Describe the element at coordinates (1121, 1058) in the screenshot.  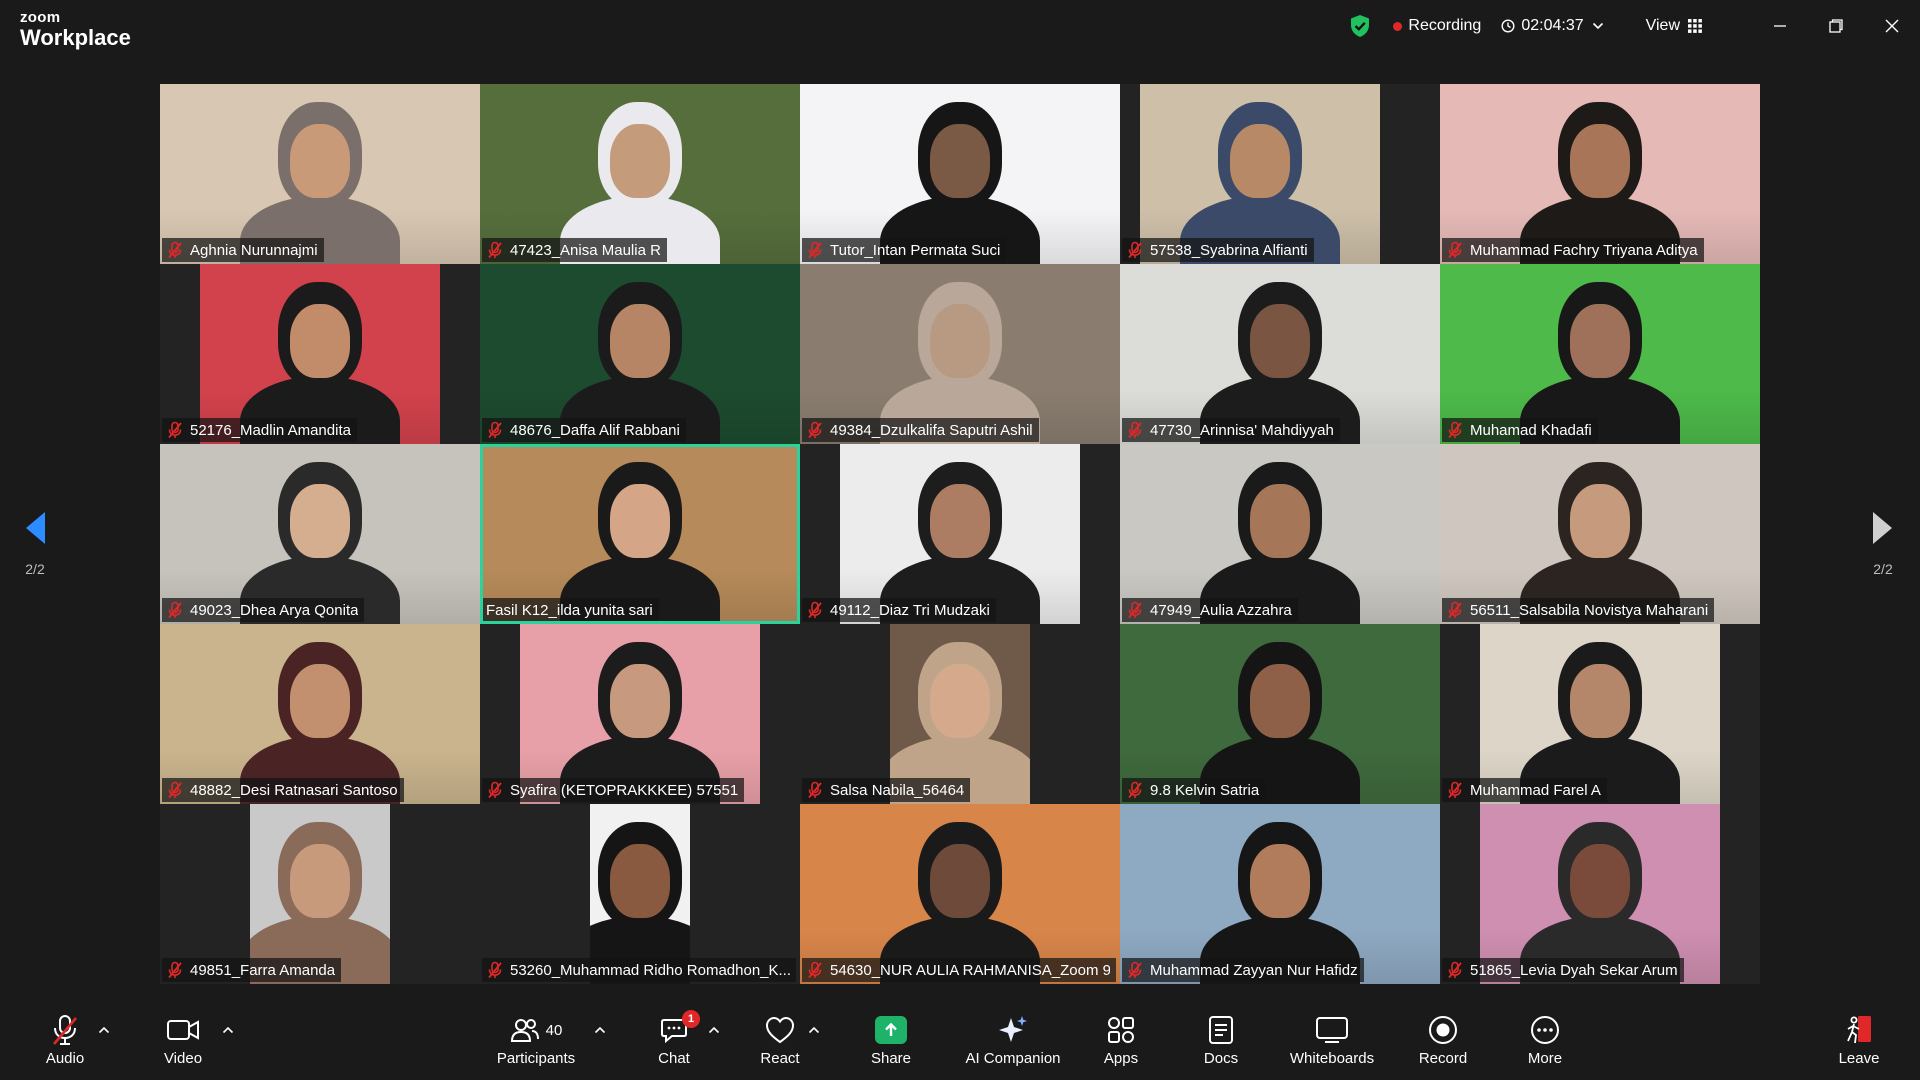
I see `apps-label: Apps` at that location.